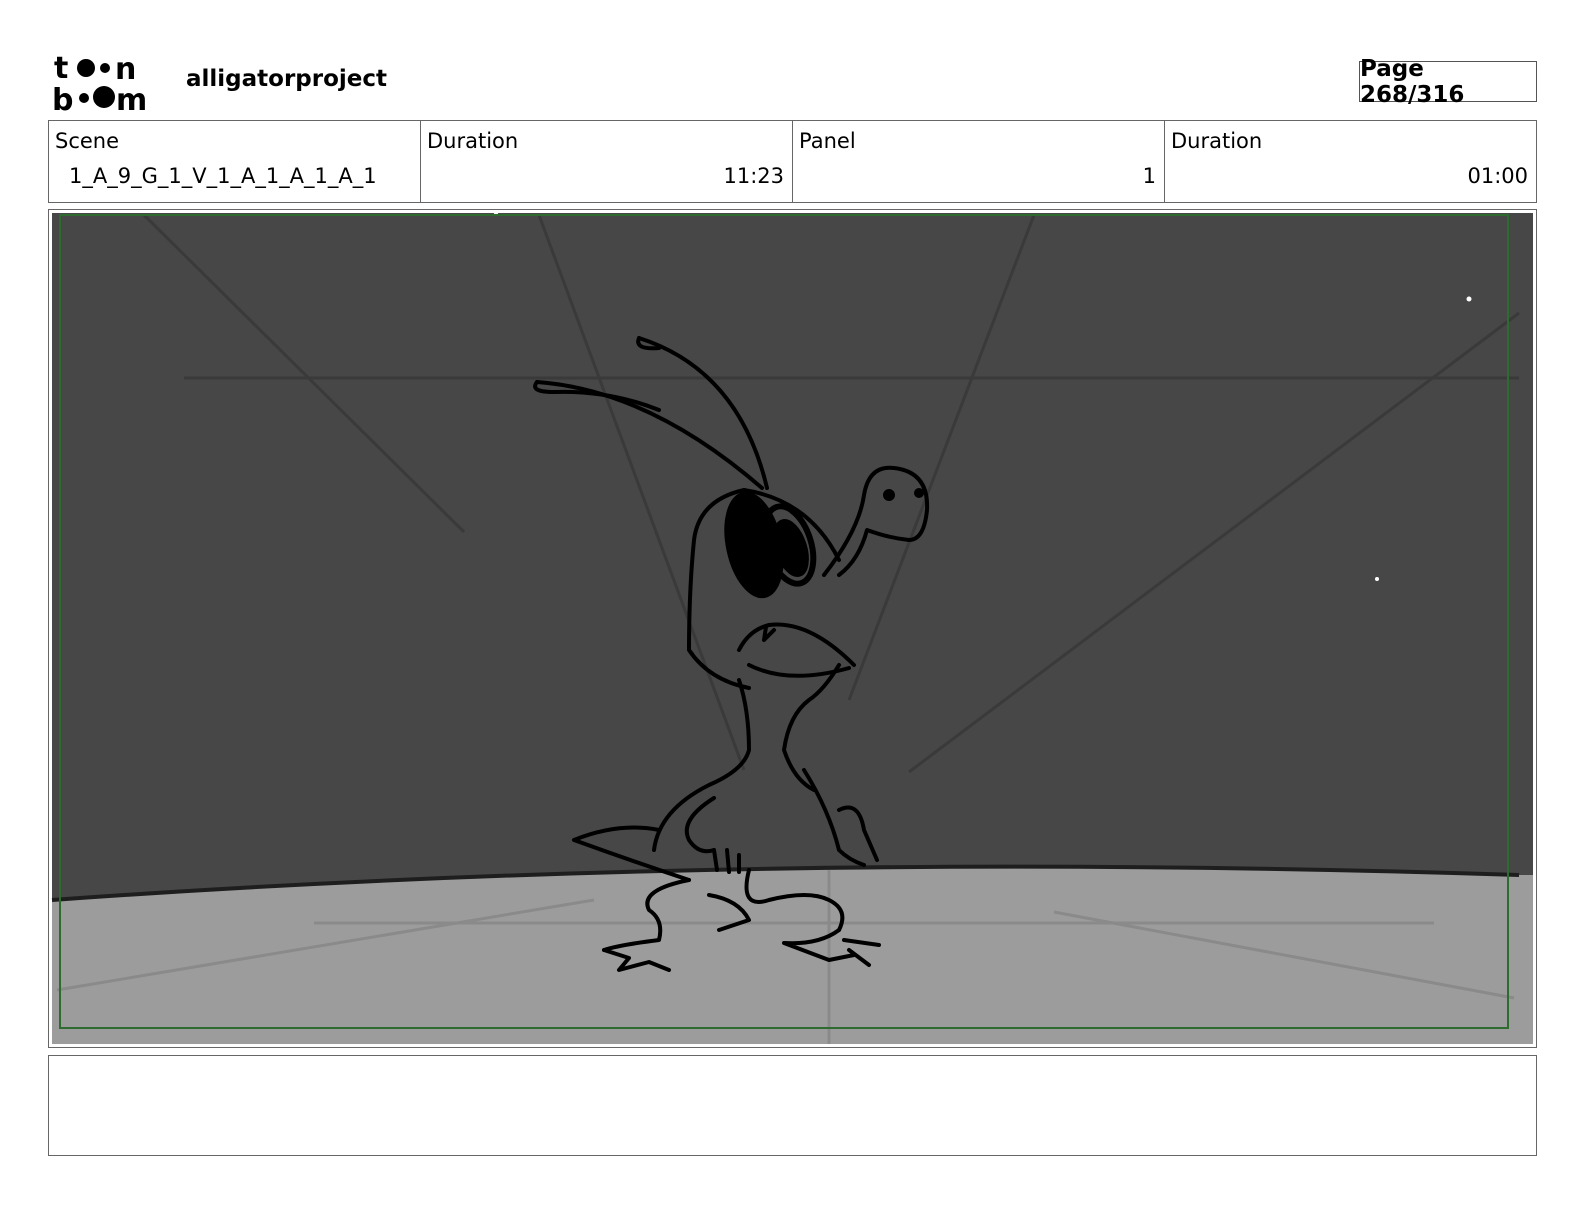  What do you see at coordinates (287, 79) in the screenshot?
I see `project-title: alligatorproject` at bounding box center [287, 79].